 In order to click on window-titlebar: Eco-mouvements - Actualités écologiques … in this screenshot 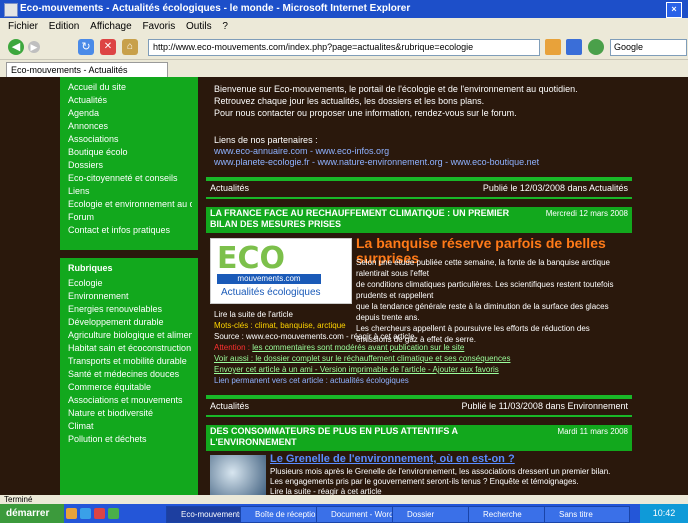, I will do `click(344, 9)`.